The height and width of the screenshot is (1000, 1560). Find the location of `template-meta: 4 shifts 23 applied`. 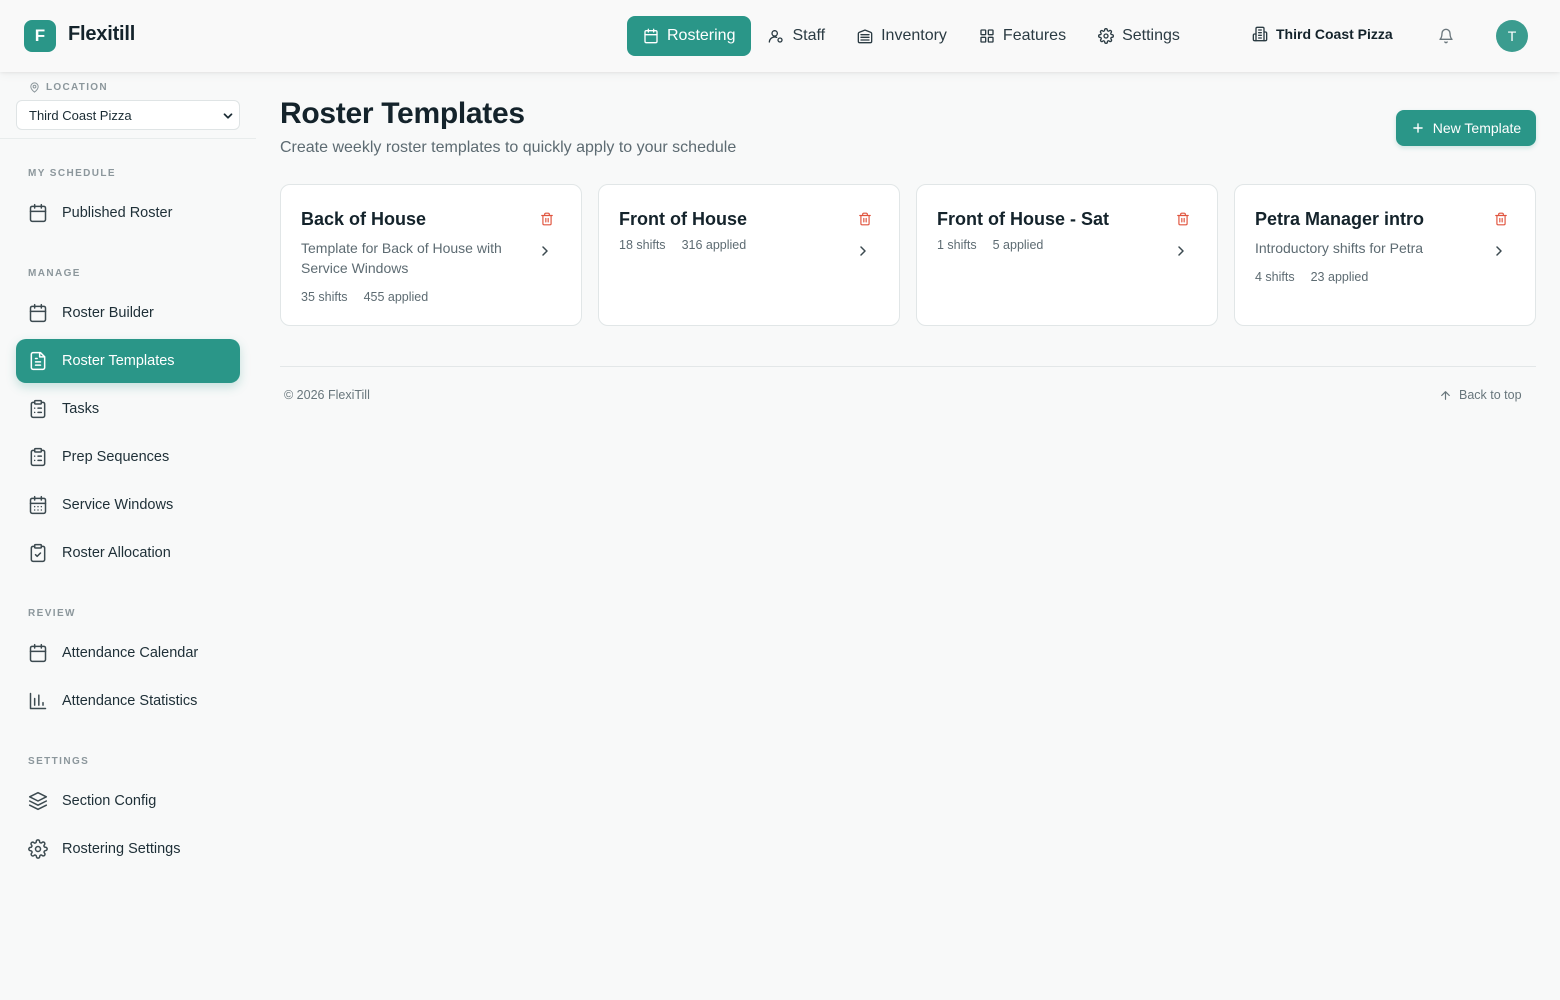

template-meta: 4 shifts 23 applied is located at coordinates (1311, 277).